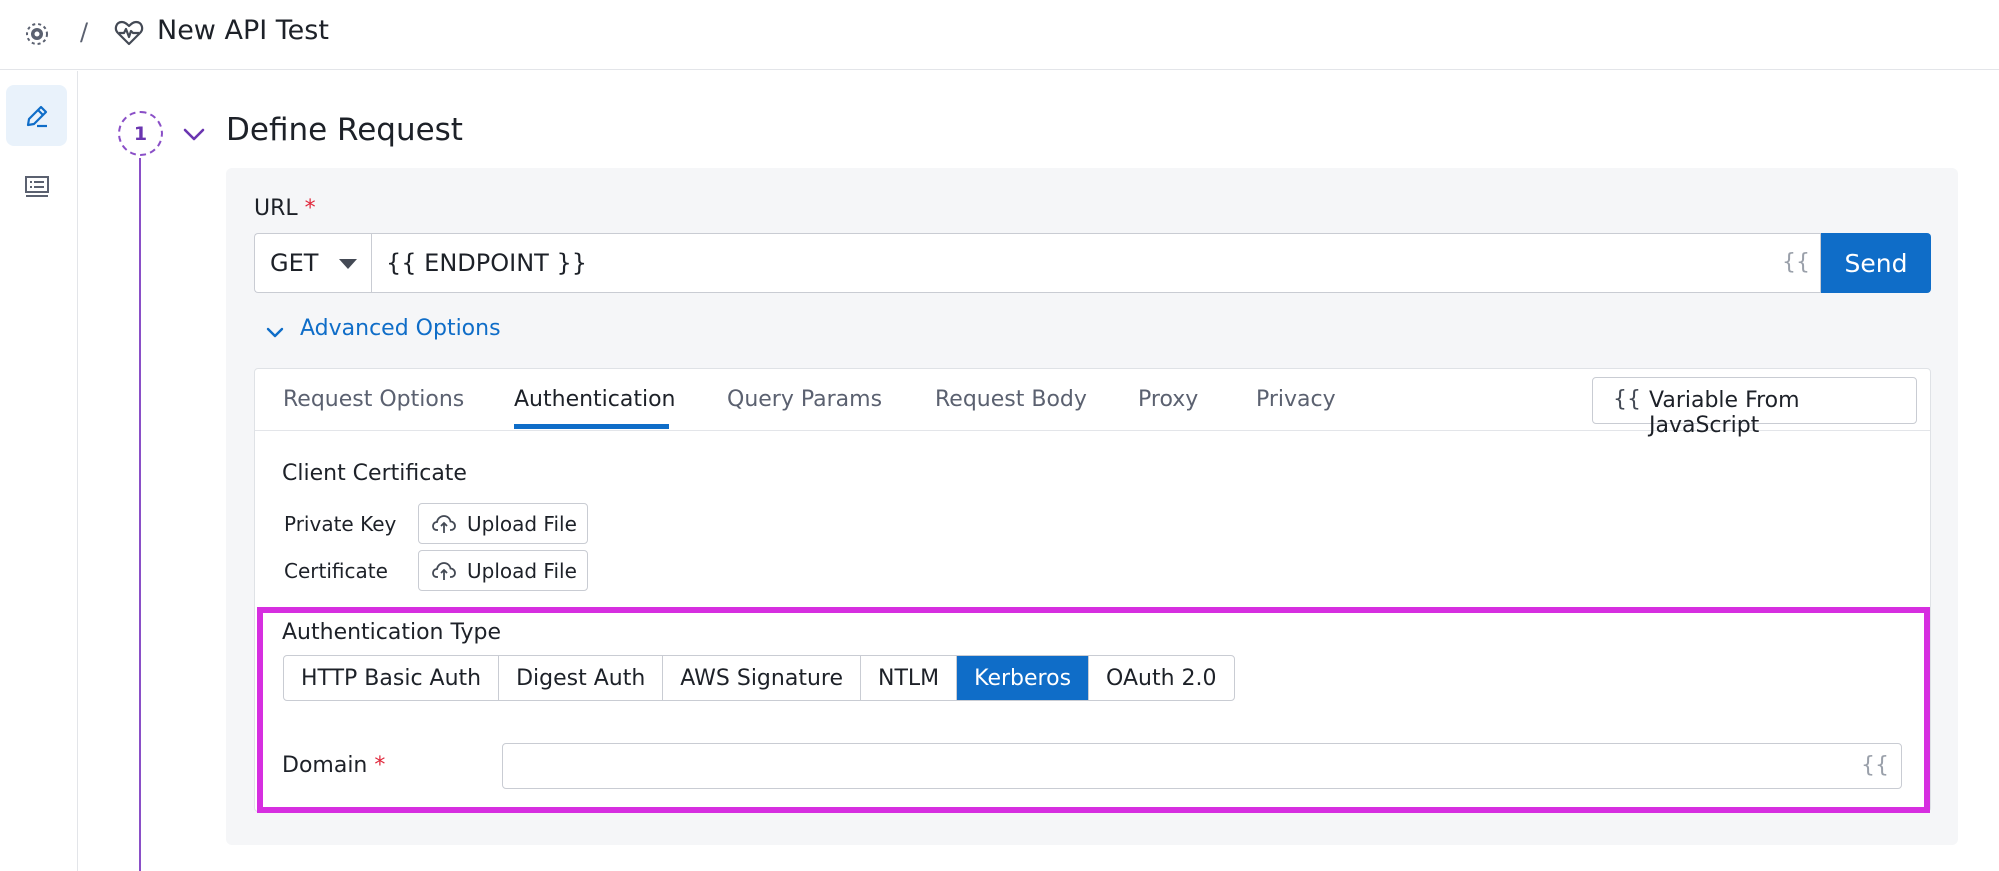  I want to click on variable-brace-icon: {{, so click(1627, 399).